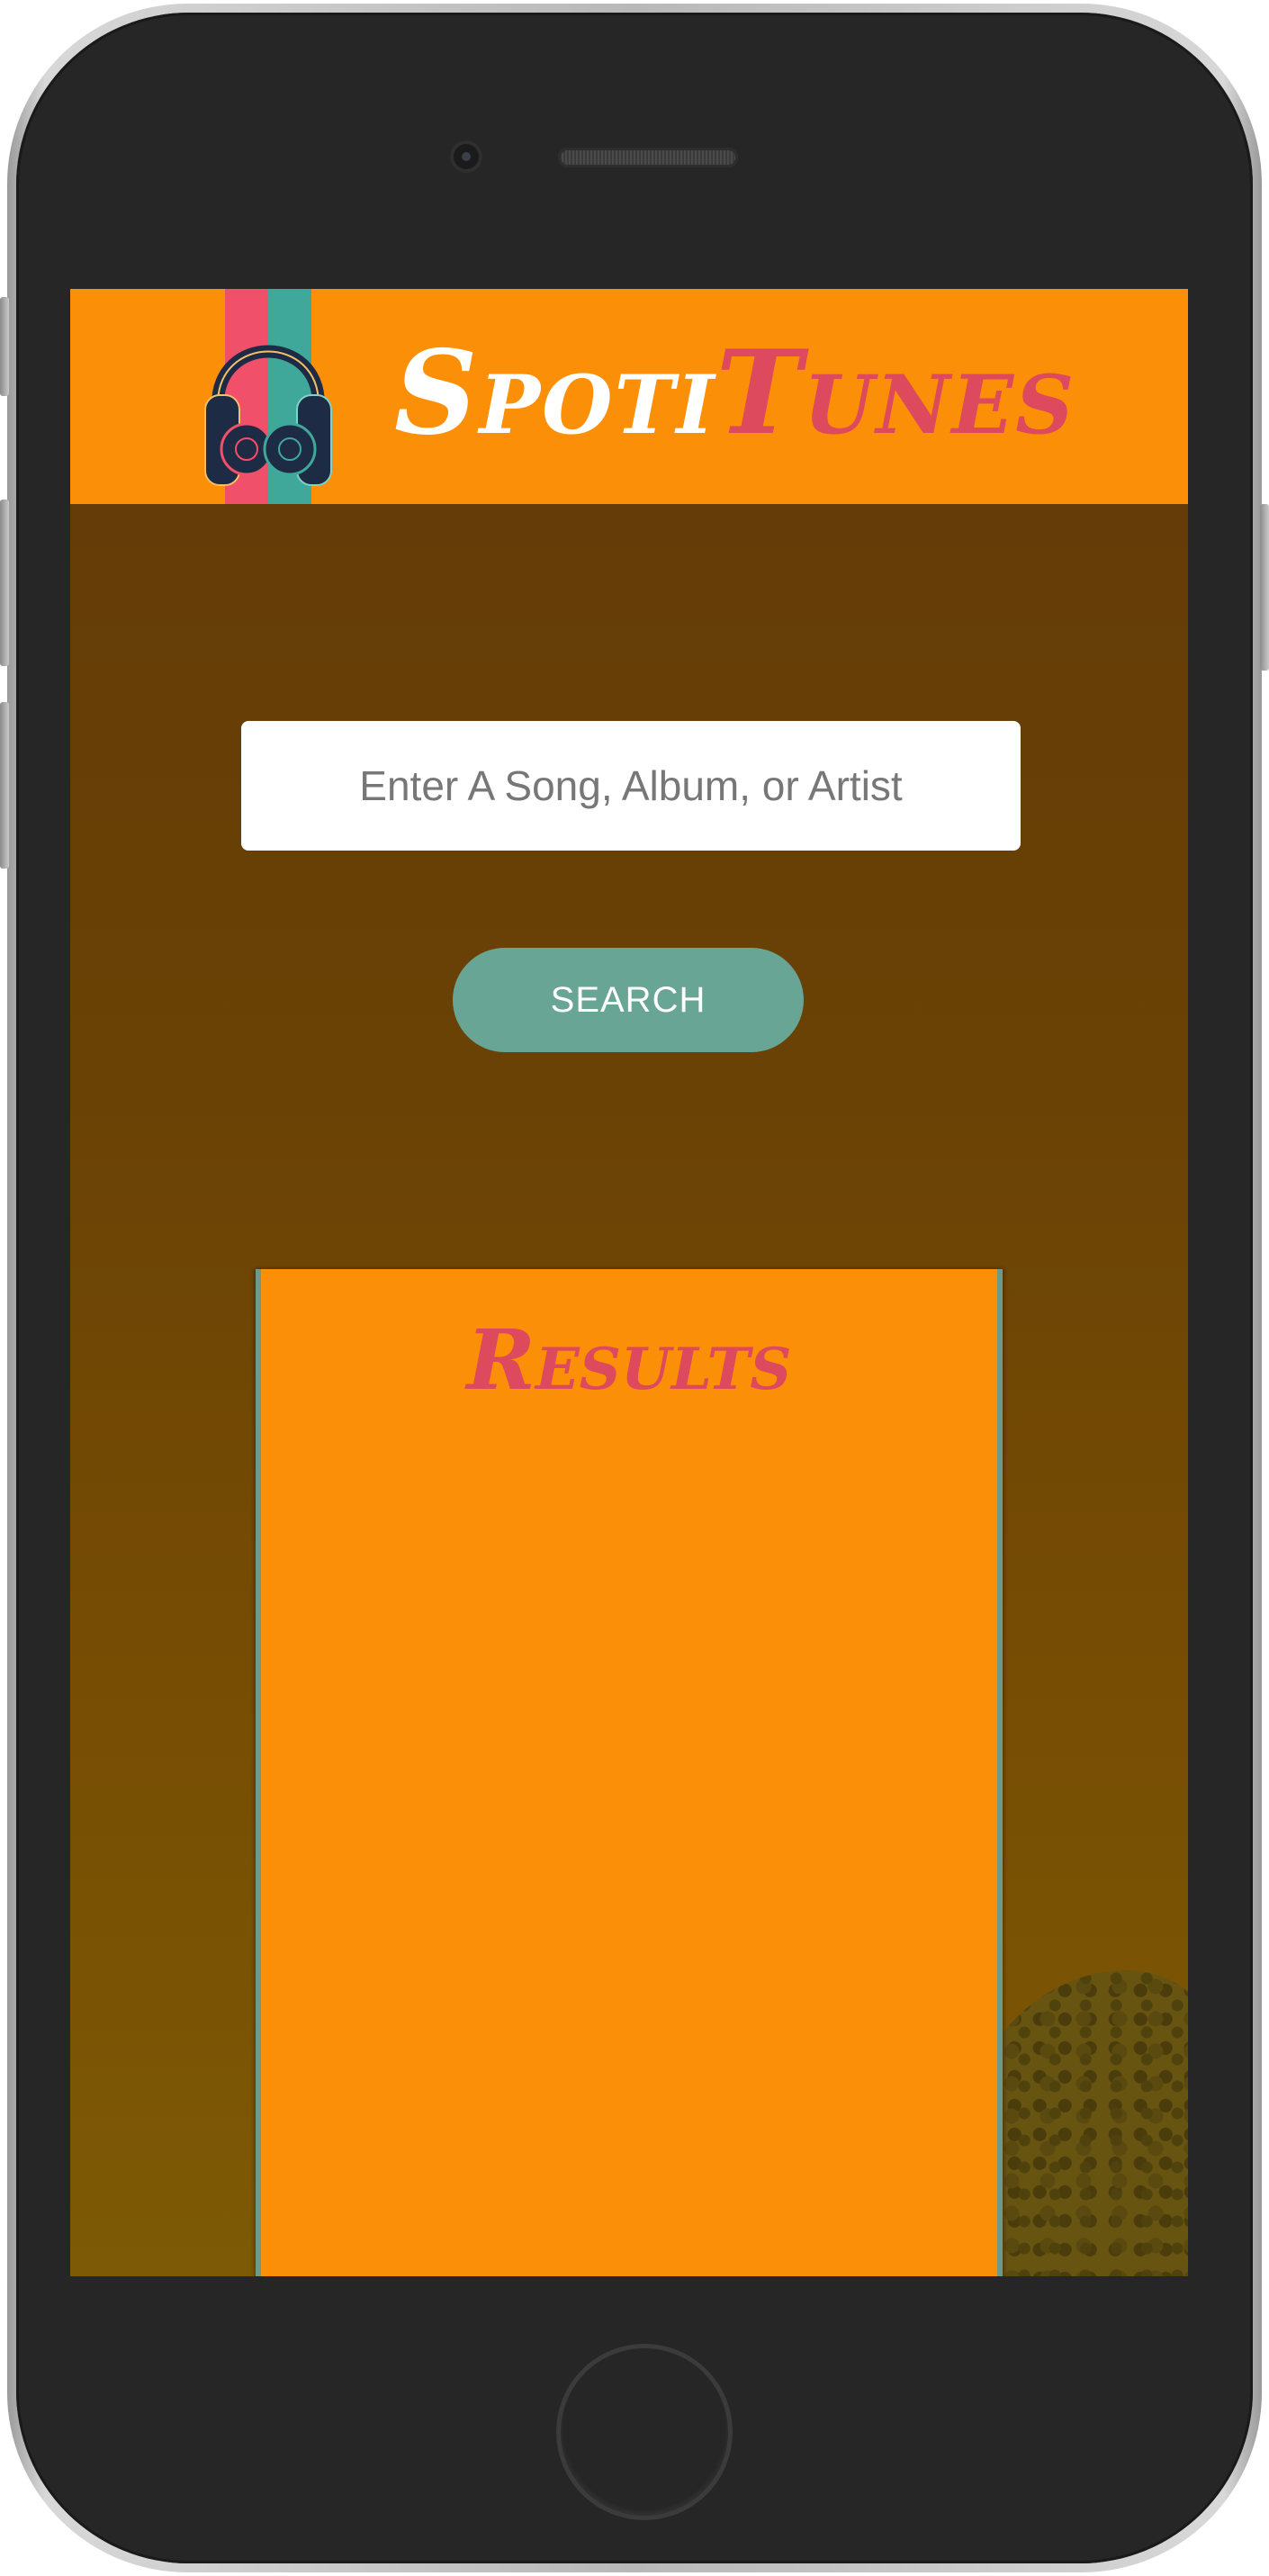 The height and width of the screenshot is (2576, 1269). Describe the element at coordinates (268, 396) in the screenshot. I see `headphones-icon` at that location.